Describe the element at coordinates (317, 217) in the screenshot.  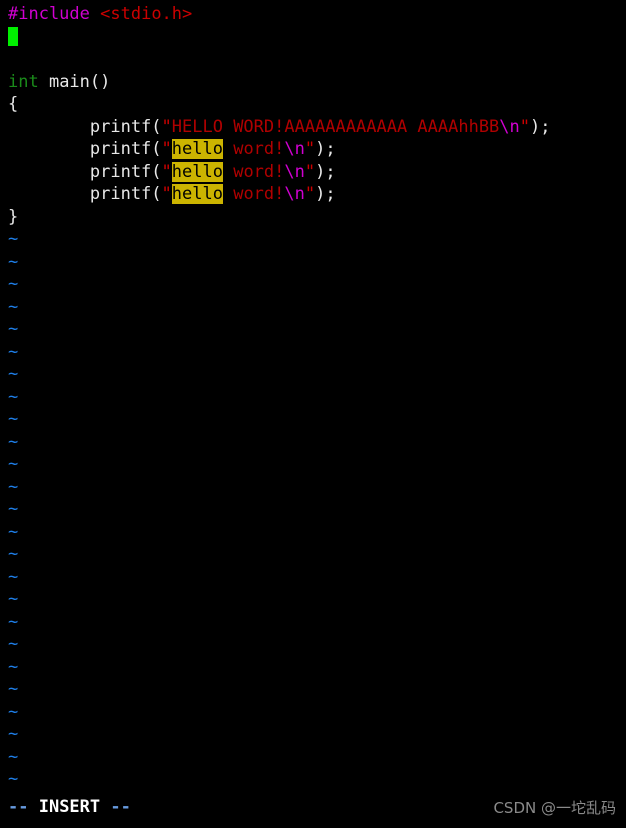
I see `code-line: }` at that location.